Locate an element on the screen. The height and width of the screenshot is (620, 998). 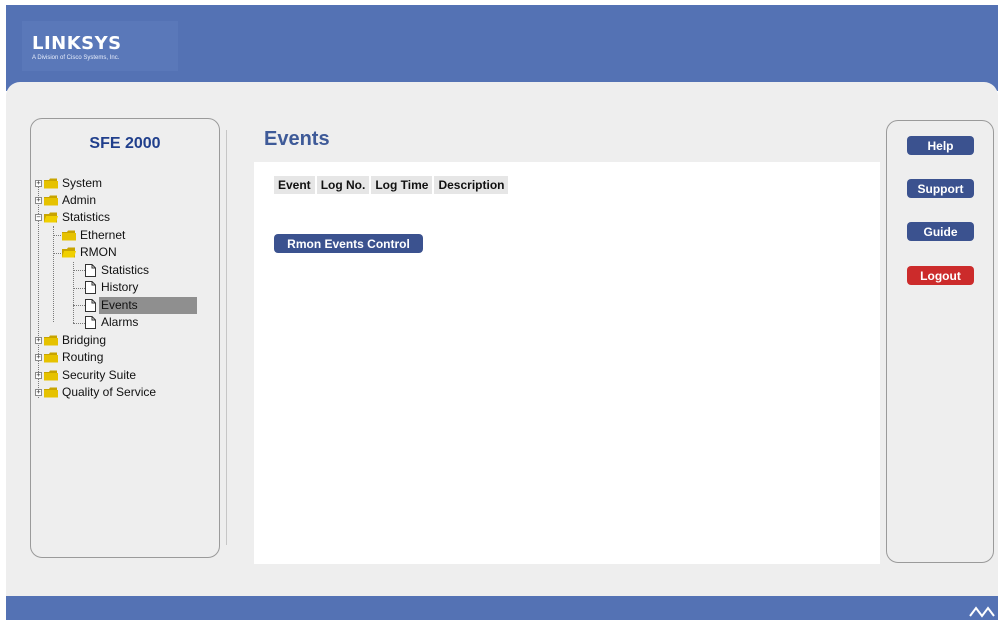
tree-label: Quality of Service is located at coordinates (109, 392).